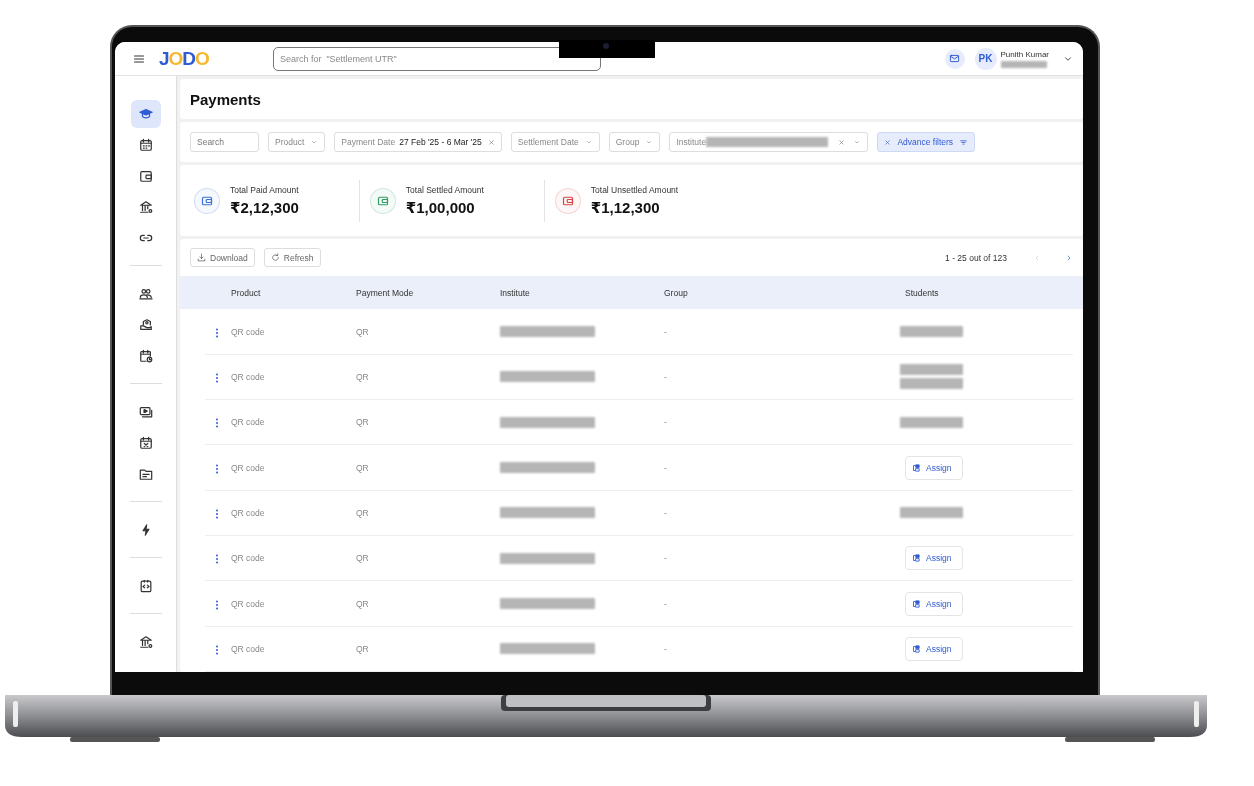 The width and height of the screenshot is (1254, 786). What do you see at coordinates (264, 189) in the screenshot?
I see `summary-label: Total Paid Amount` at bounding box center [264, 189].